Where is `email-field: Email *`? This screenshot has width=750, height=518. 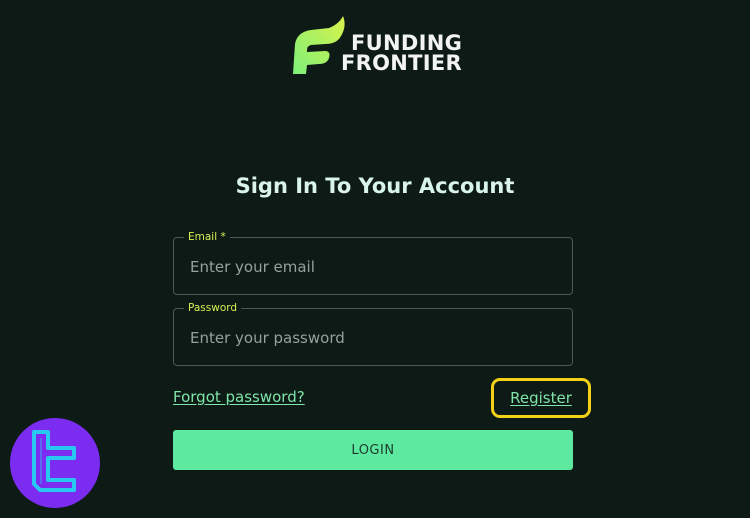 email-field: Email * is located at coordinates (373, 263).